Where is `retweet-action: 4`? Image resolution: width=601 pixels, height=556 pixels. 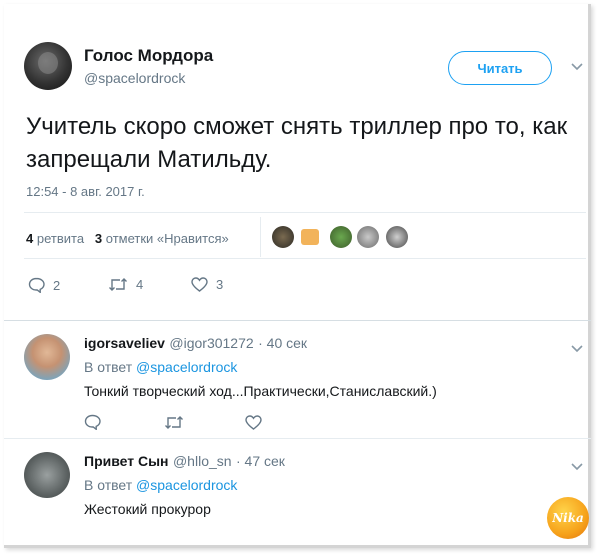 retweet-action: 4 is located at coordinates (125, 284).